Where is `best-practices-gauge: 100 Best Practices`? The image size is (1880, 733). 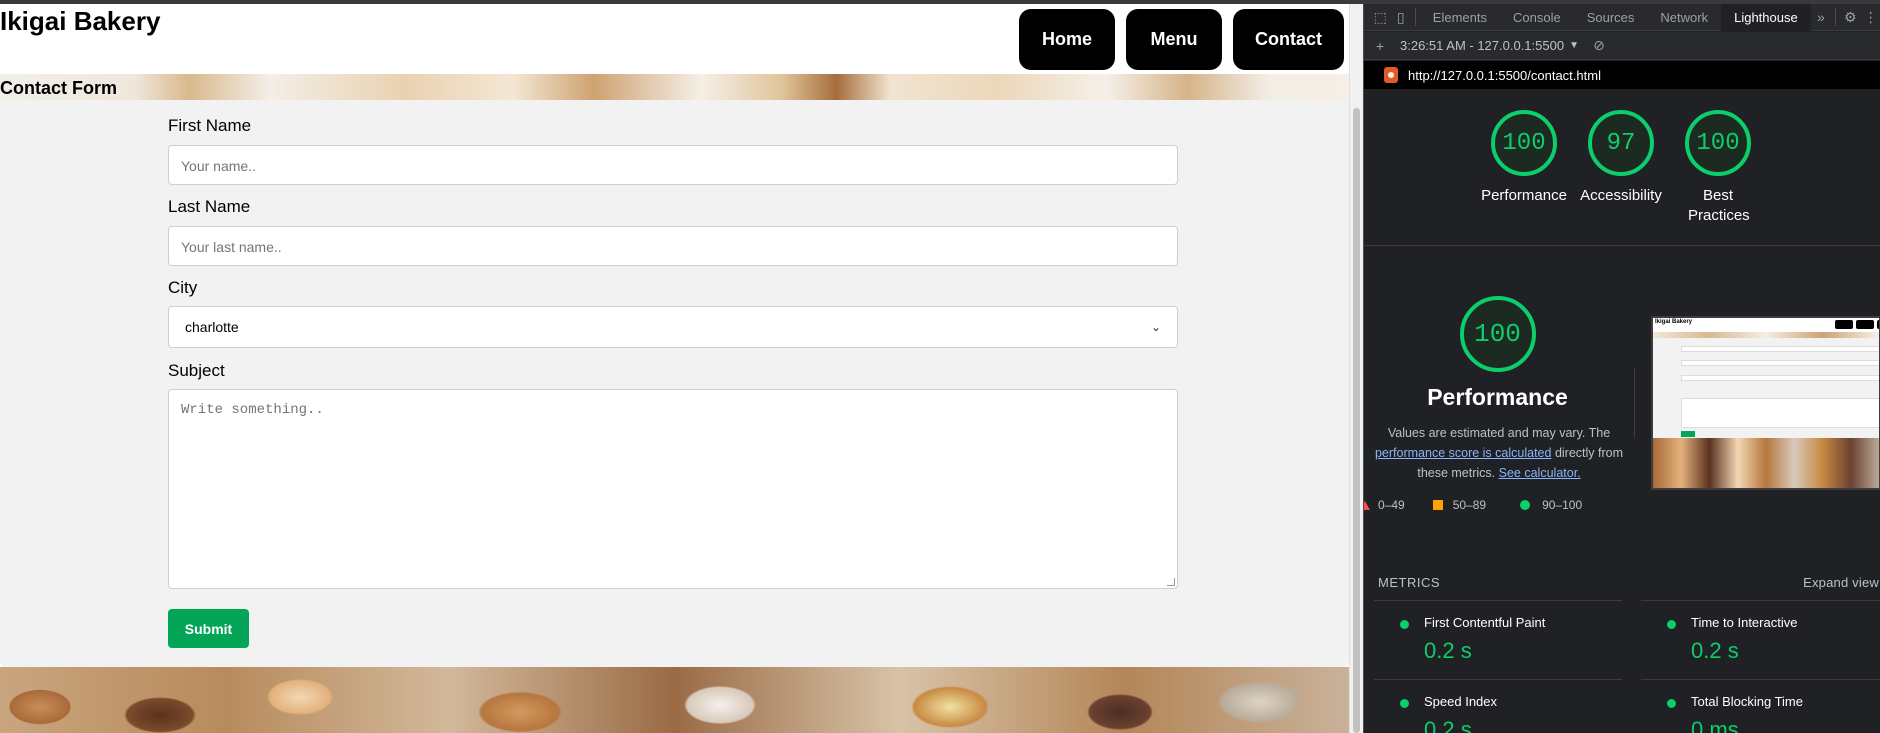 best-practices-gauge: 100 Best Practices is located at coordinates (1718, 168).